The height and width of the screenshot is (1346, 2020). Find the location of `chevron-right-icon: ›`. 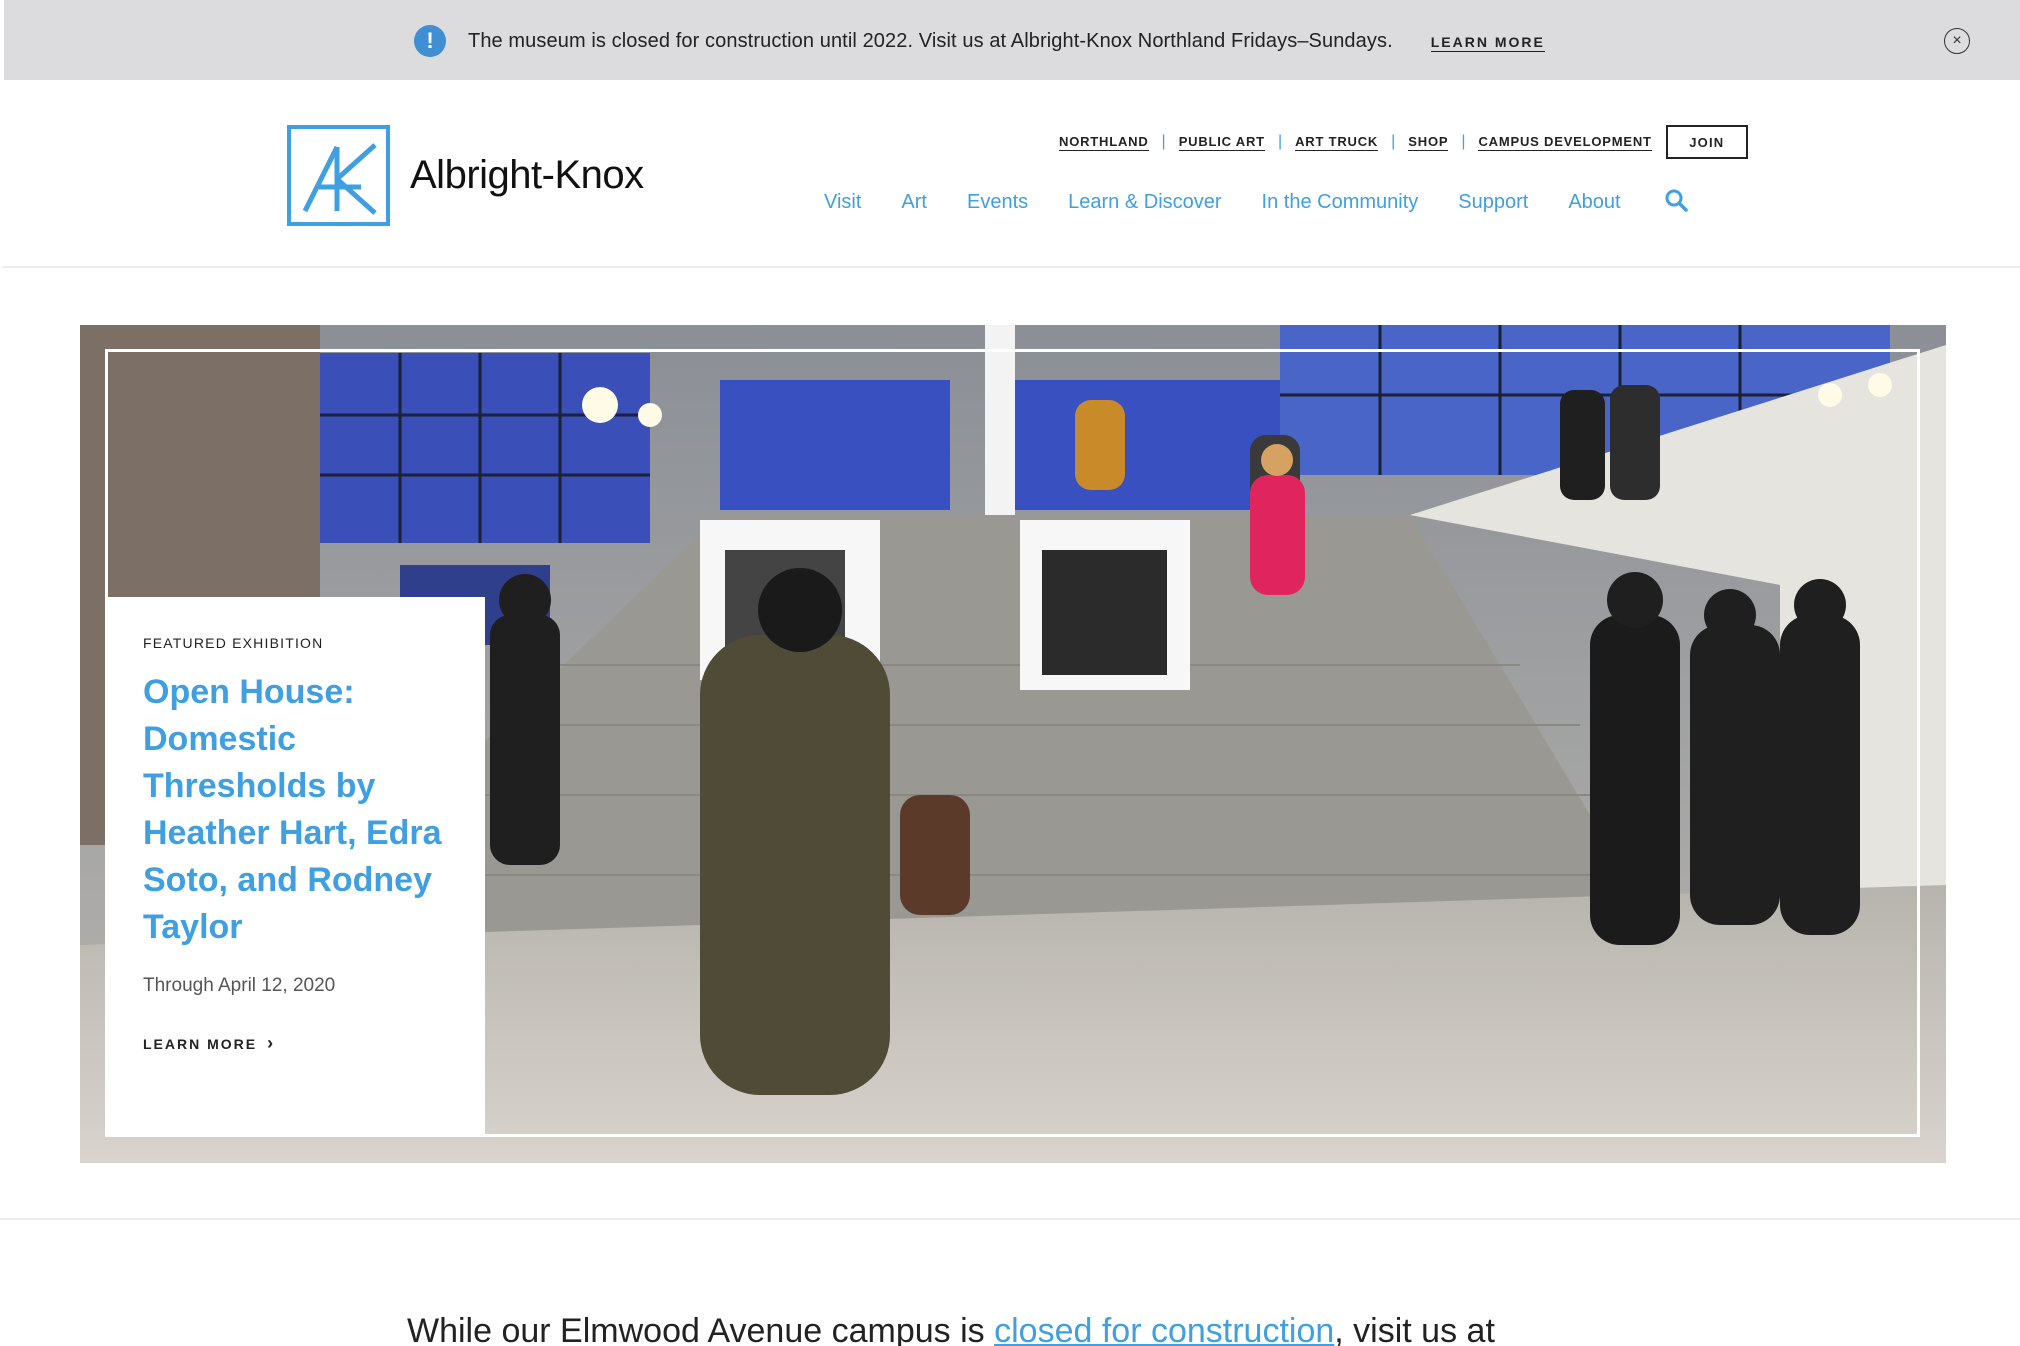

chevron-right-icon: › is located at coordinates (271, 1043).